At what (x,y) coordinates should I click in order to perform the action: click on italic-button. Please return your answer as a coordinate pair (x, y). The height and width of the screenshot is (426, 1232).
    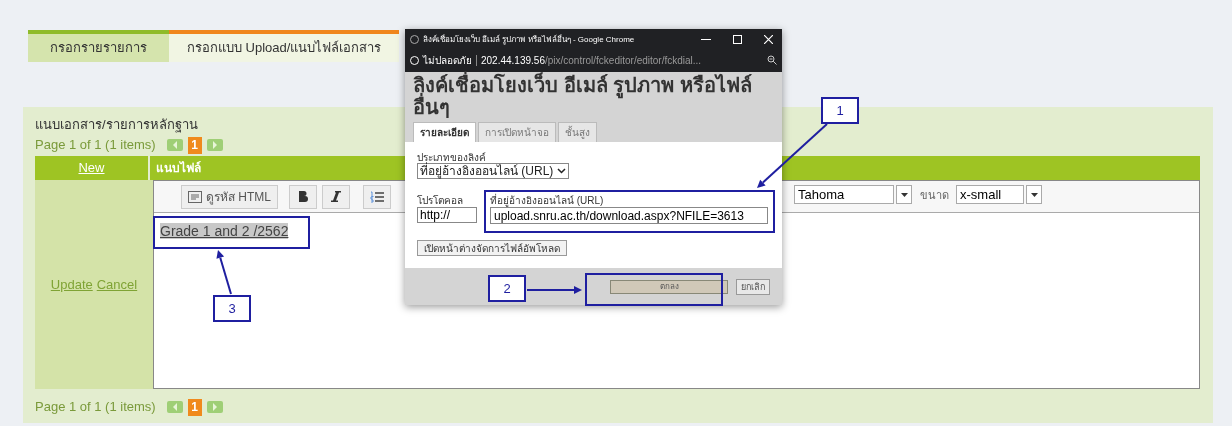
    Looking at the image, I should click on (336, 196).